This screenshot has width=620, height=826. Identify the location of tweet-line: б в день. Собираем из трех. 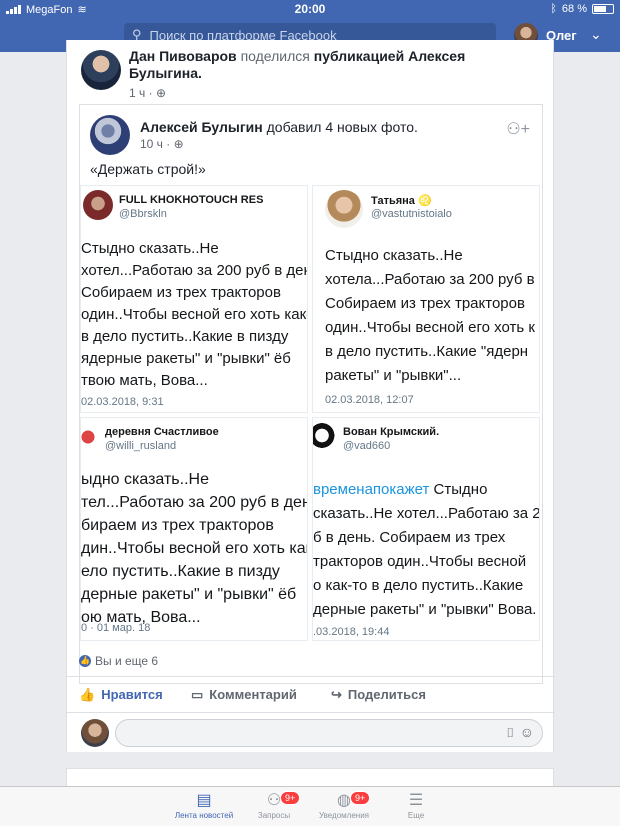
(409, 537).